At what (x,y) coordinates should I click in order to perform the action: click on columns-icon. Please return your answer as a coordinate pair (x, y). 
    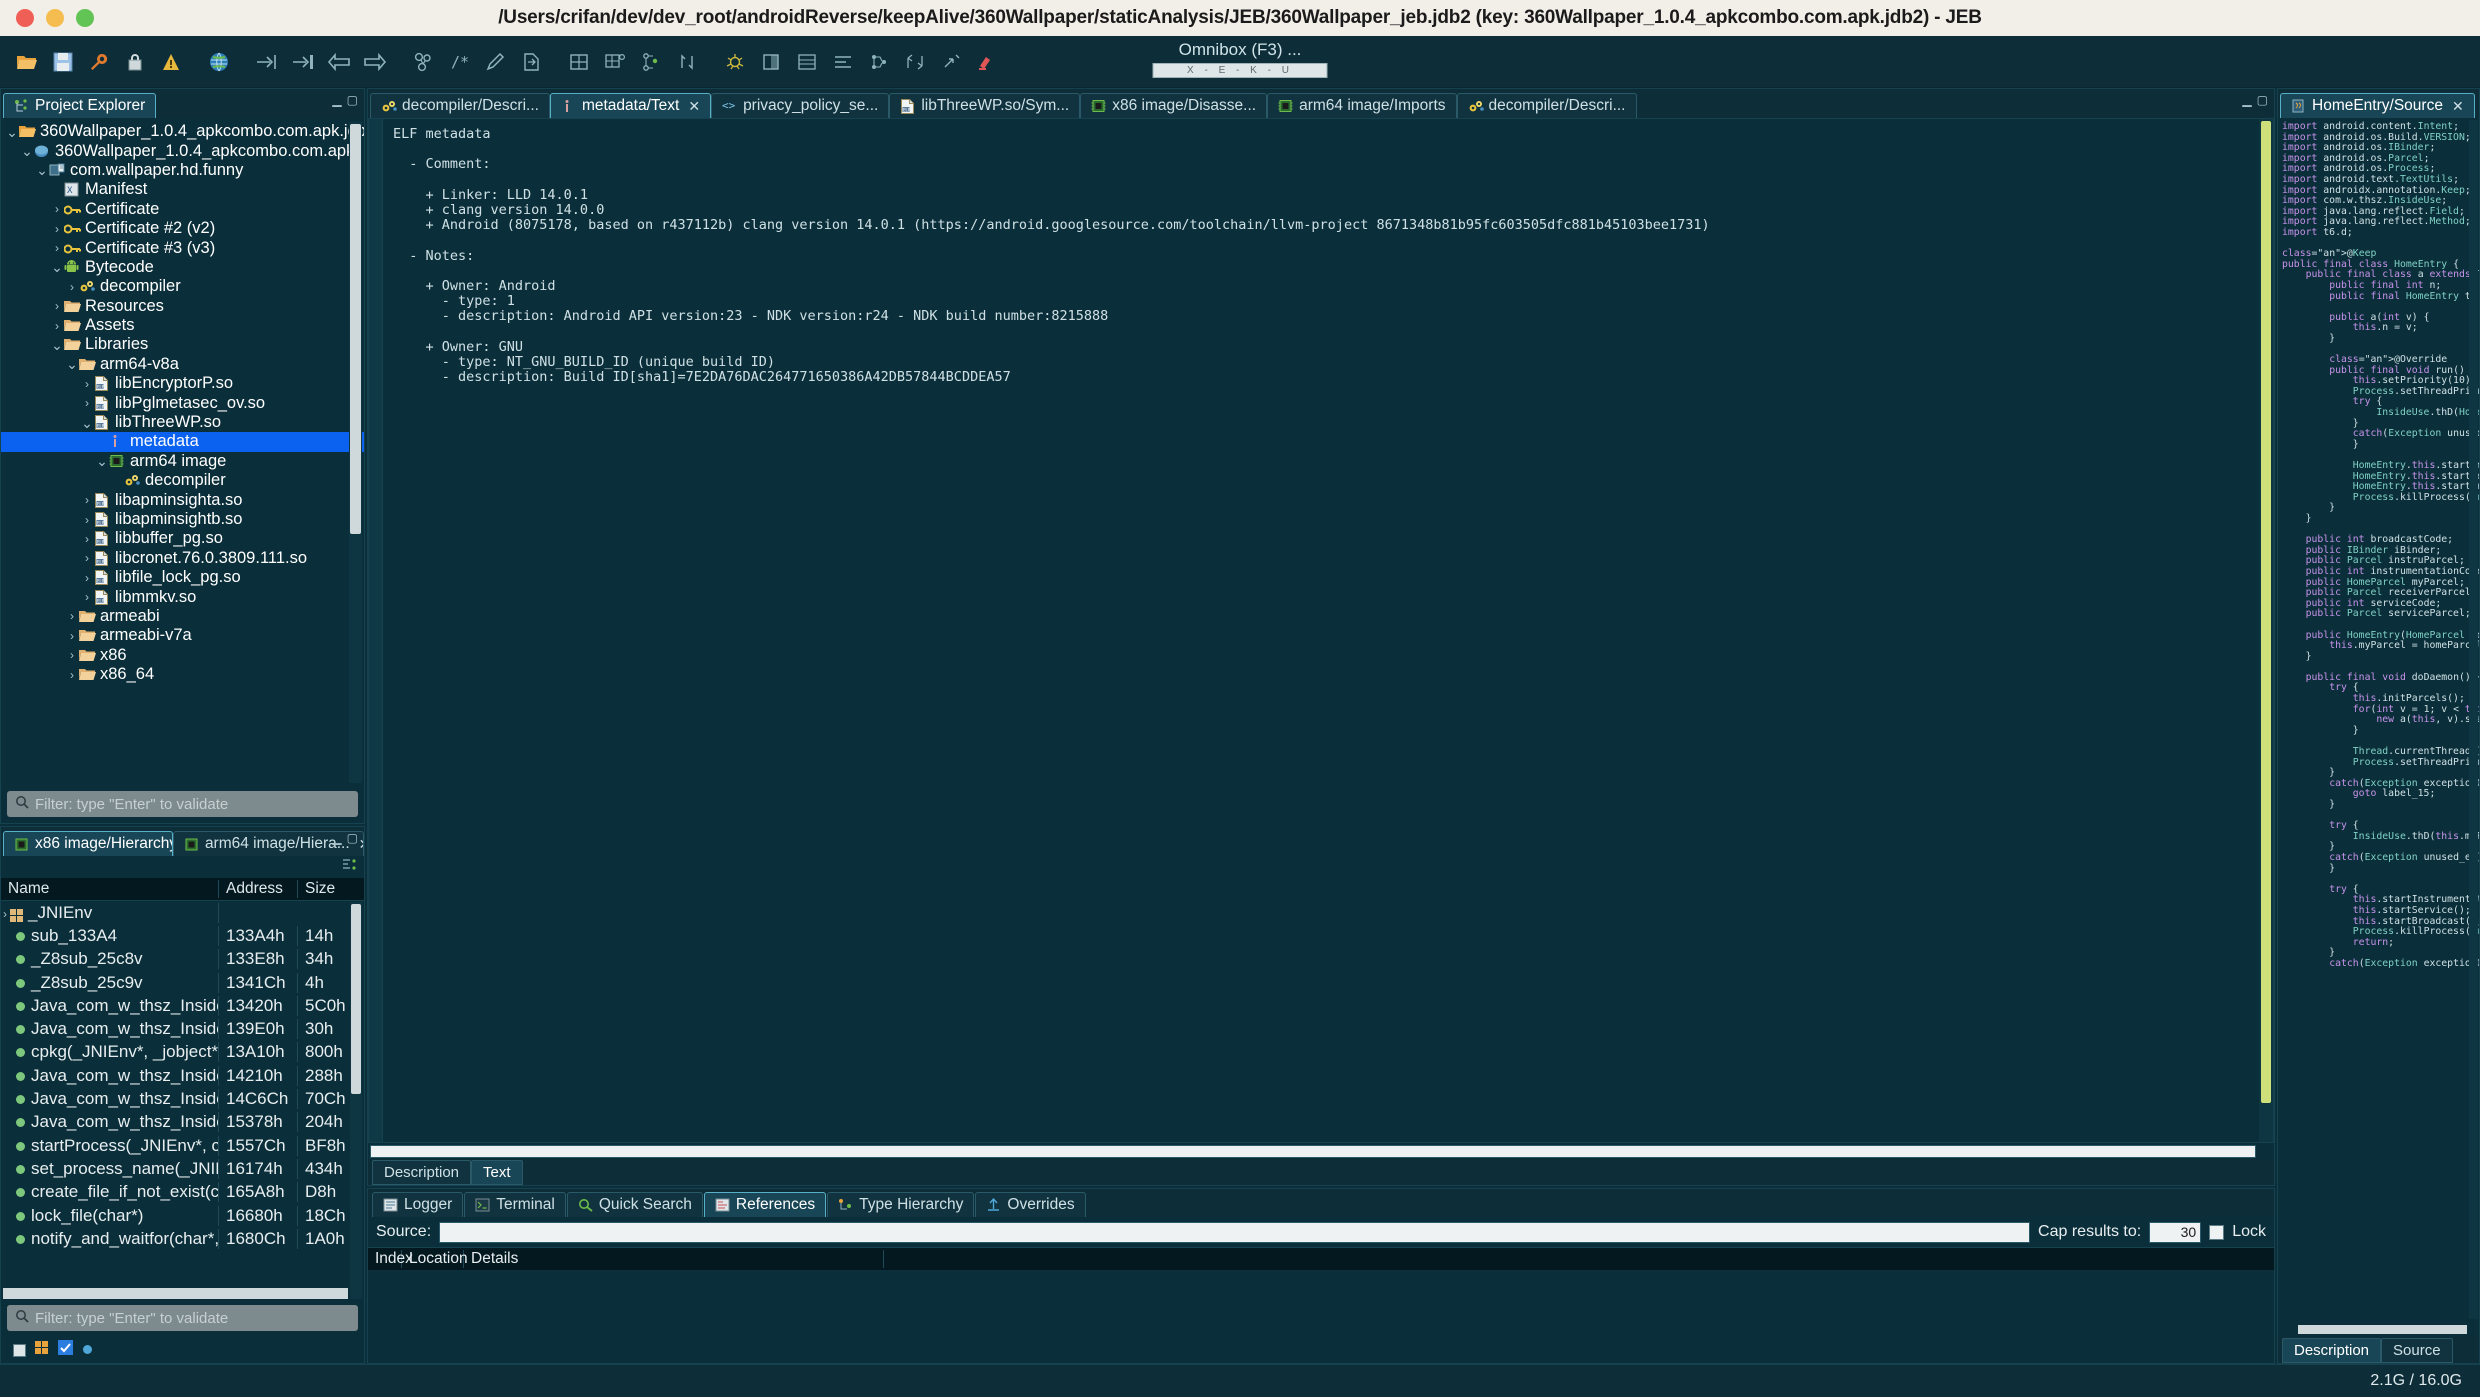
    Looking at the image, I should click on (771, 62).